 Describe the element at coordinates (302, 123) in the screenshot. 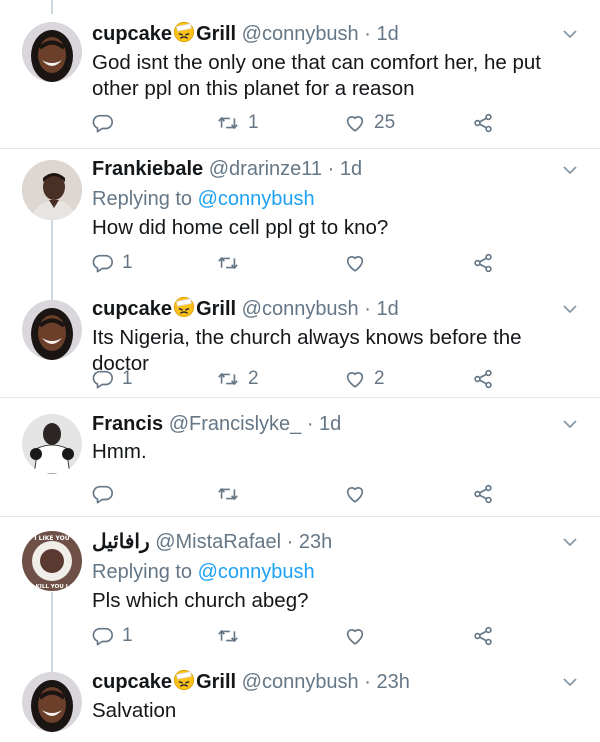

I see `tweet-actions: 1 25` at that location.